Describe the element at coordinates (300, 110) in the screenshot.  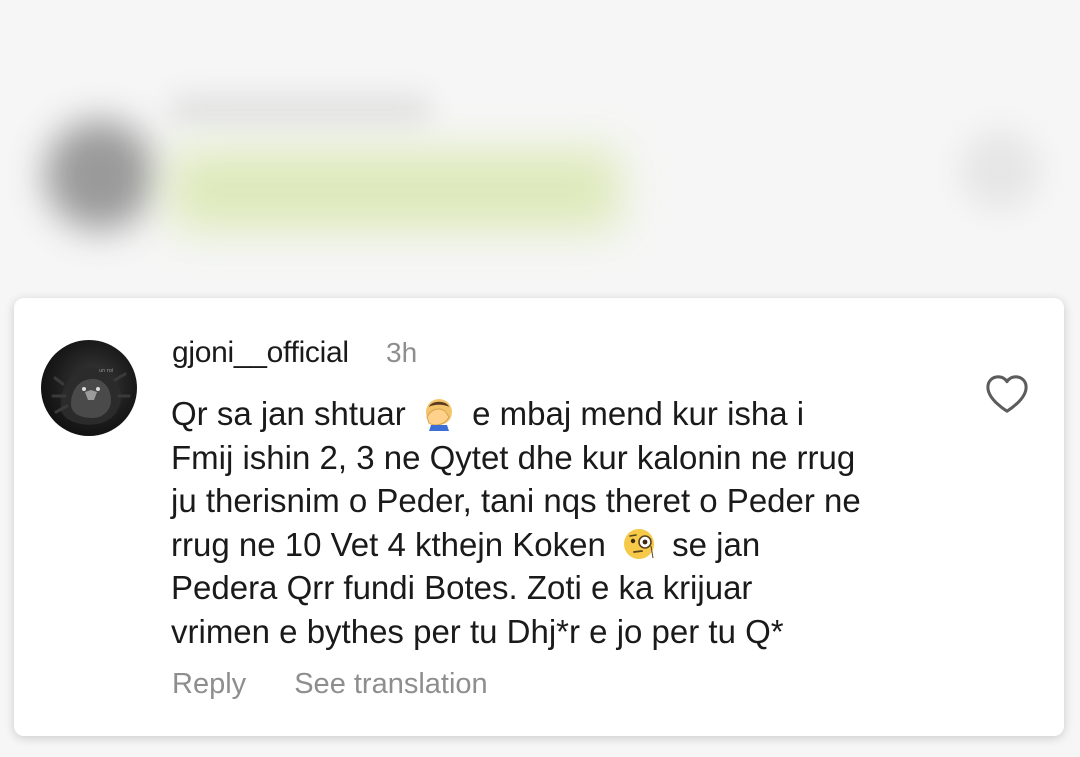
I see `blurred-username` at that location.